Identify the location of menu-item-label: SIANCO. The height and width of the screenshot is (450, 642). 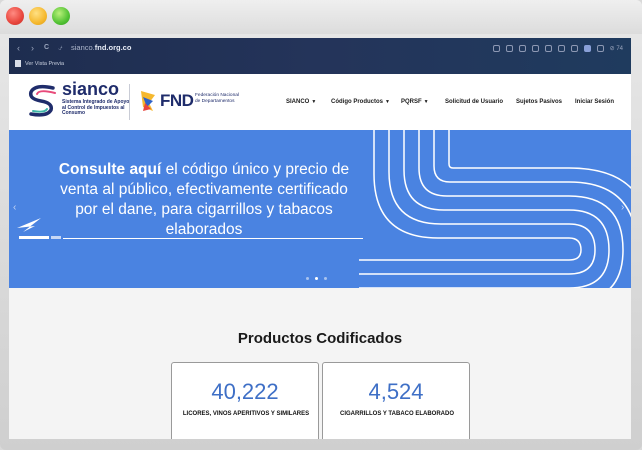
(298, 102).